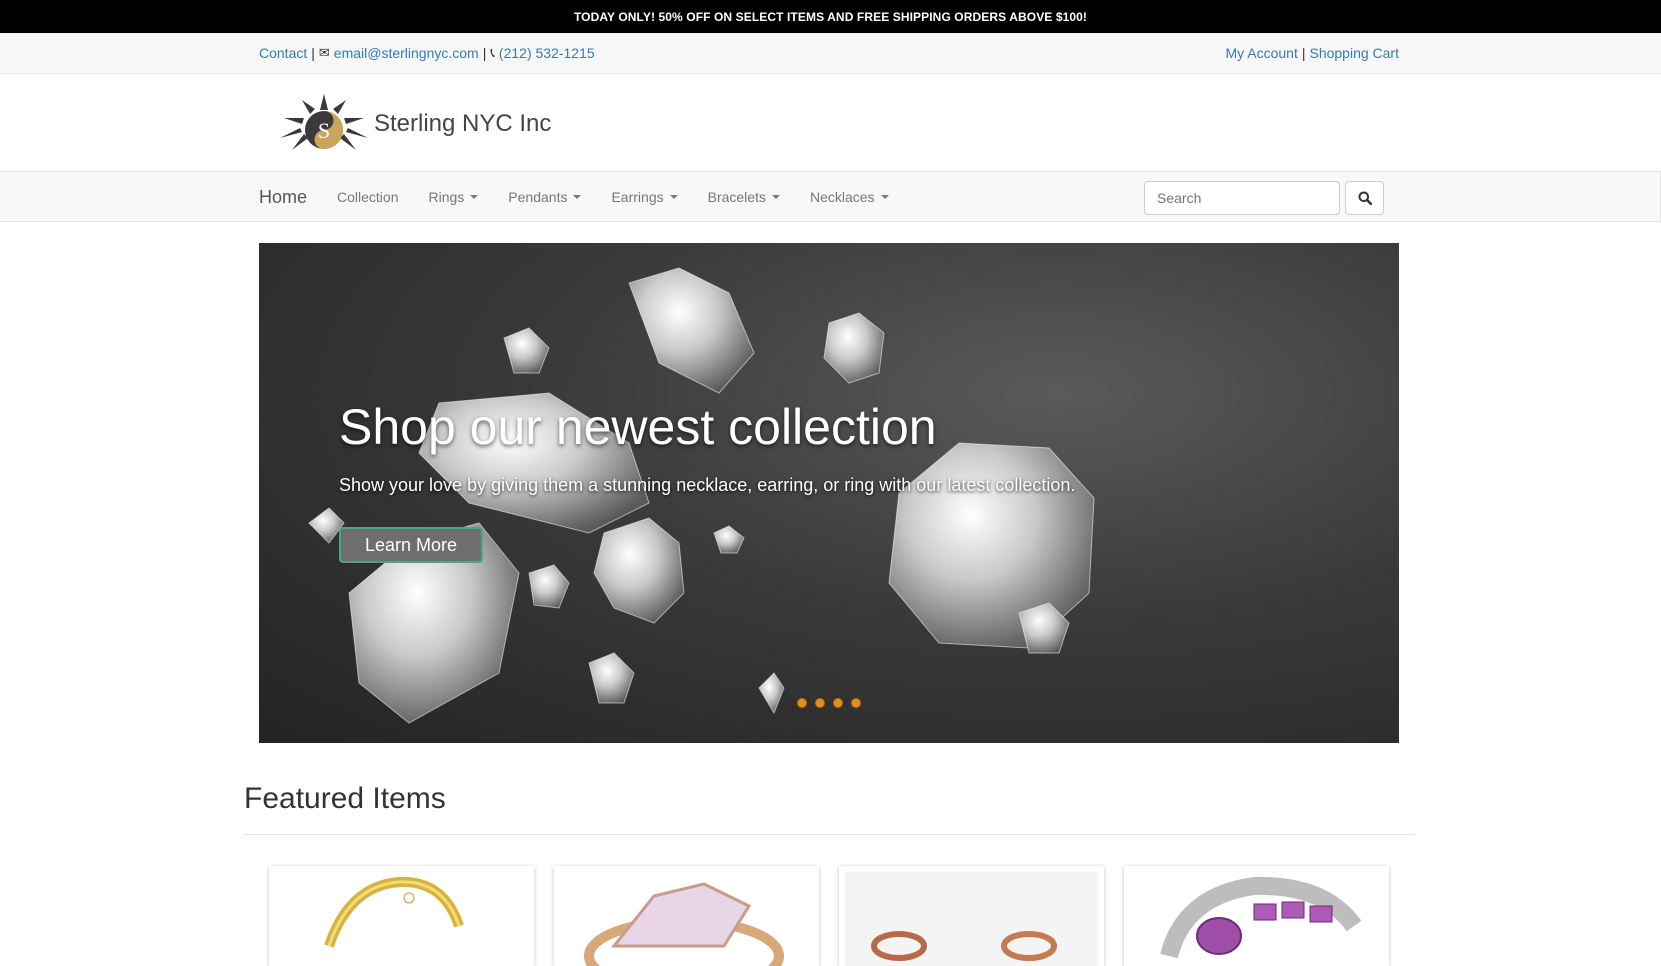 This screenshot has width=1661, height=966. What do you see at coordinates (446, 197) in the screenshot?
I see `nav-label: Rings` at bounding box center [446, 197].